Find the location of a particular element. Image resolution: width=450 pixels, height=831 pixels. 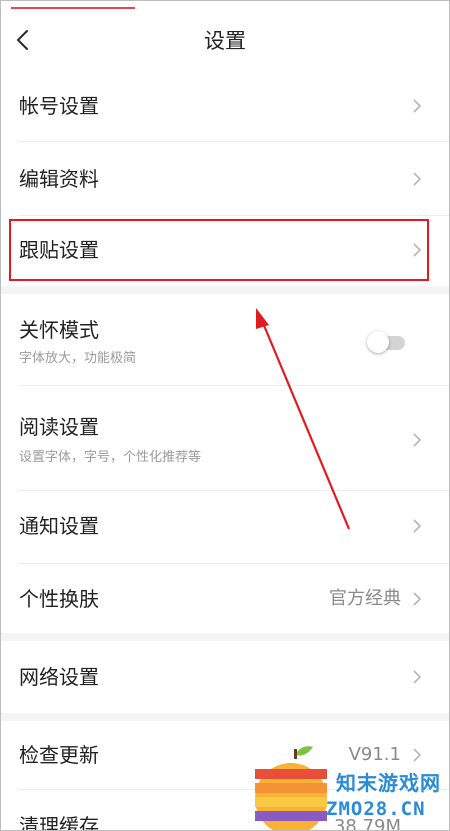

watermark-url: ZMO28.CN is located at coordinates (376, 809).